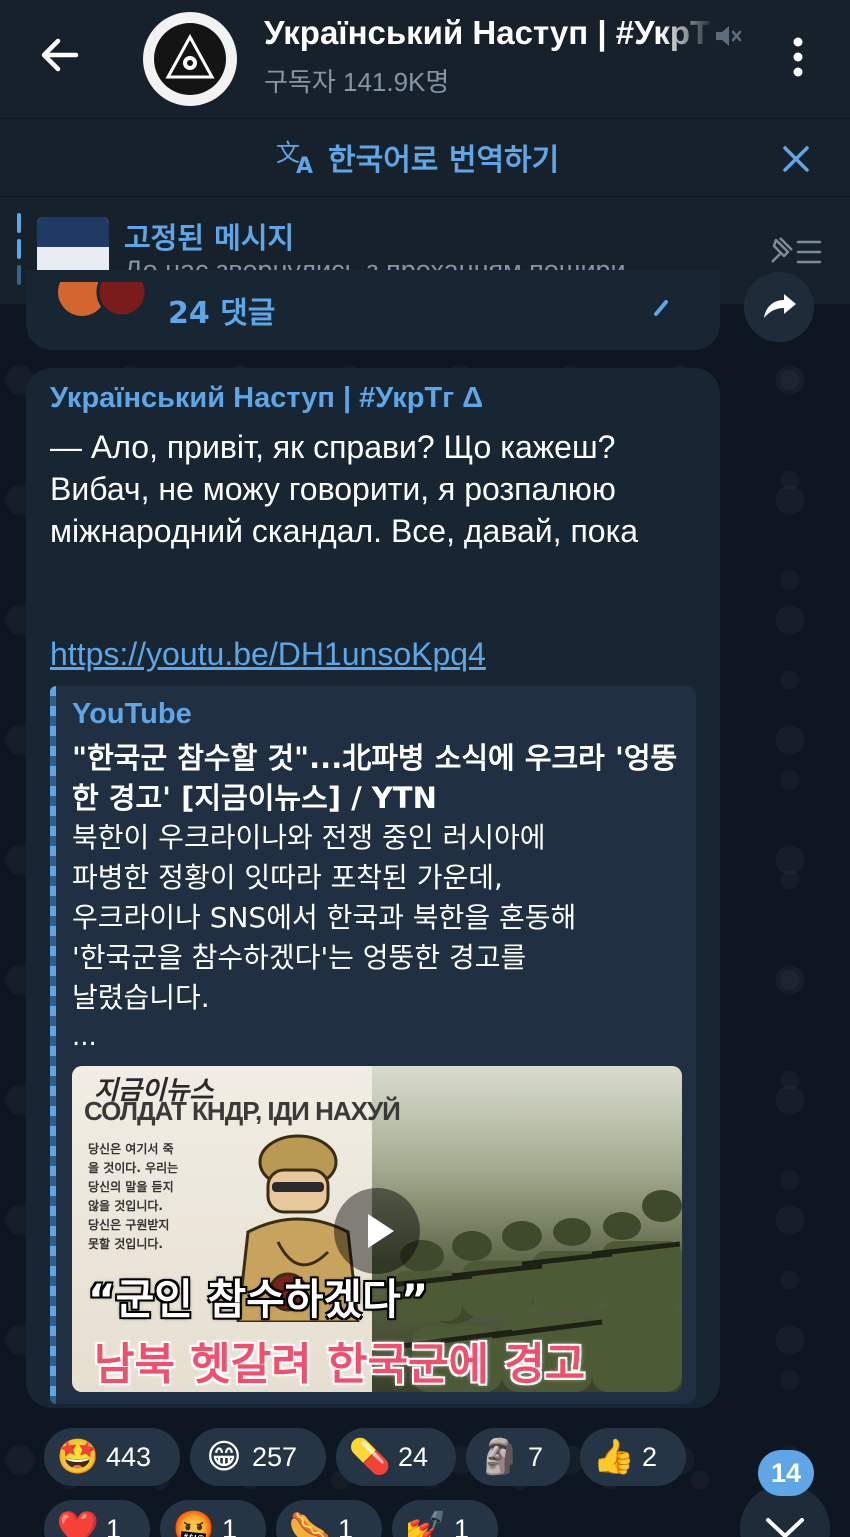 The image size is (850, 1537). What do you see at coordinates (798, 57) in the screenshot?
I see `more-vertical-icon` at bounding box center [798, 57].